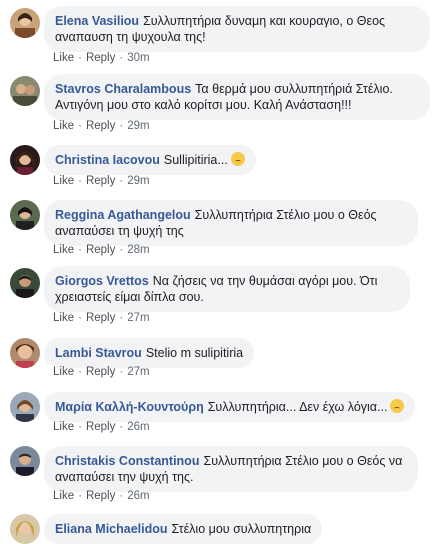  I want to click on commenter-name: Reggina Agathangelou, so click(123, 215).